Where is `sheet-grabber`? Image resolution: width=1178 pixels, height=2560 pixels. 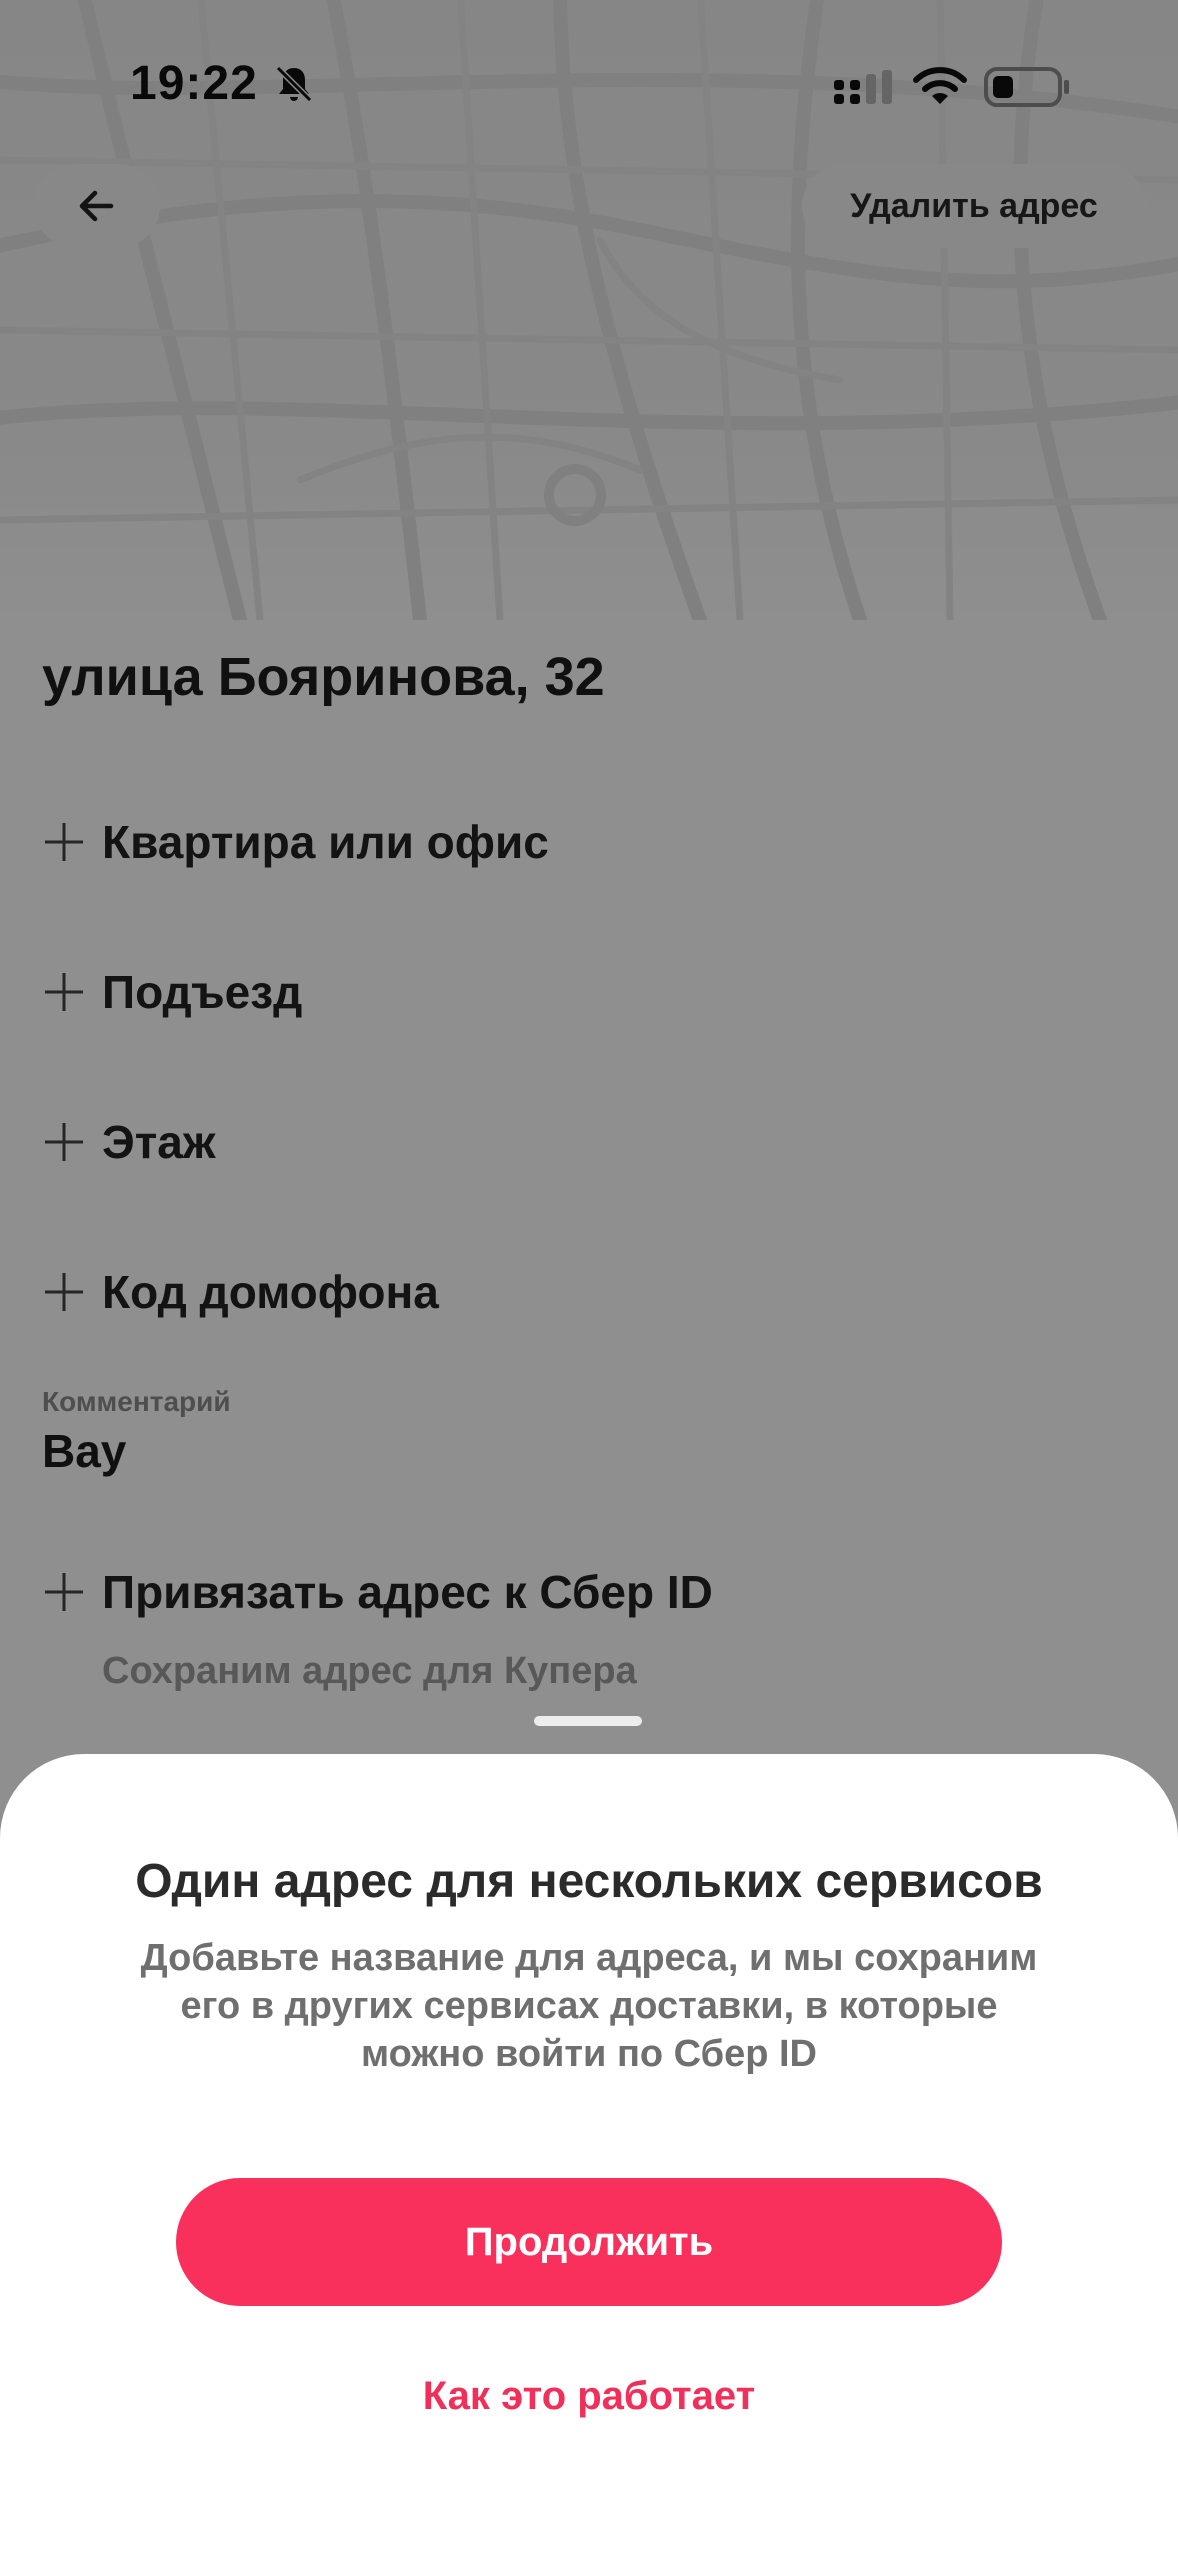 sheet-grabber is located at coordinates (588, 1721).